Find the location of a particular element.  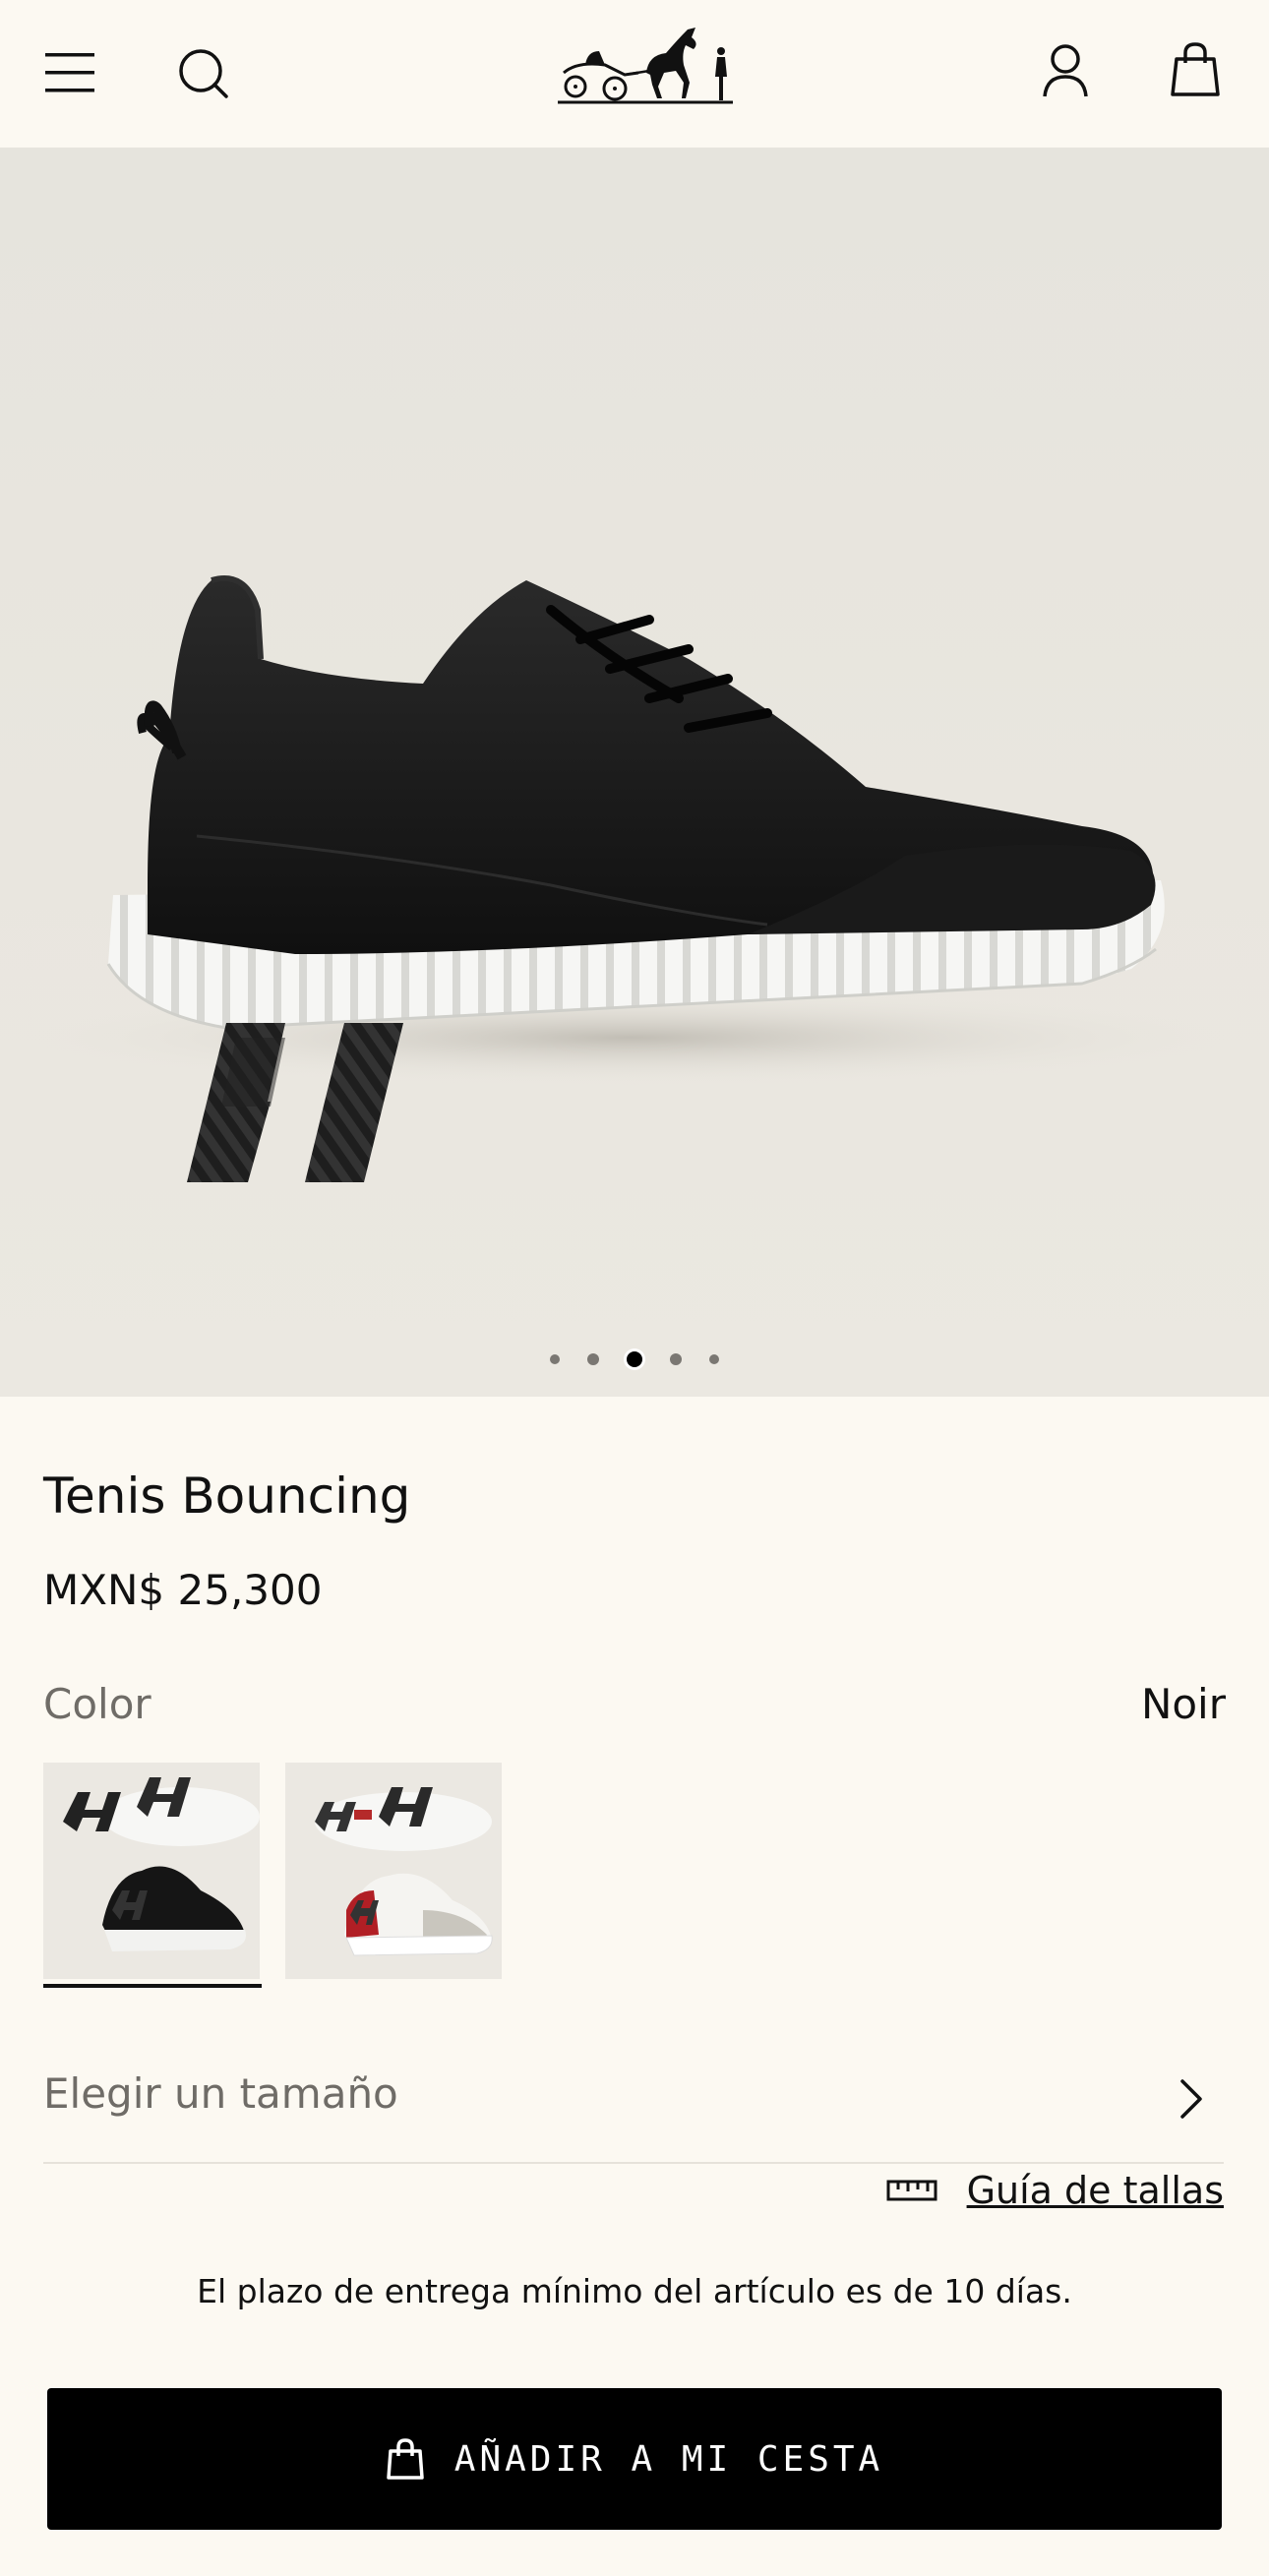

product-price: MXN$ 25,300 is located at coordinates (183, 1590).